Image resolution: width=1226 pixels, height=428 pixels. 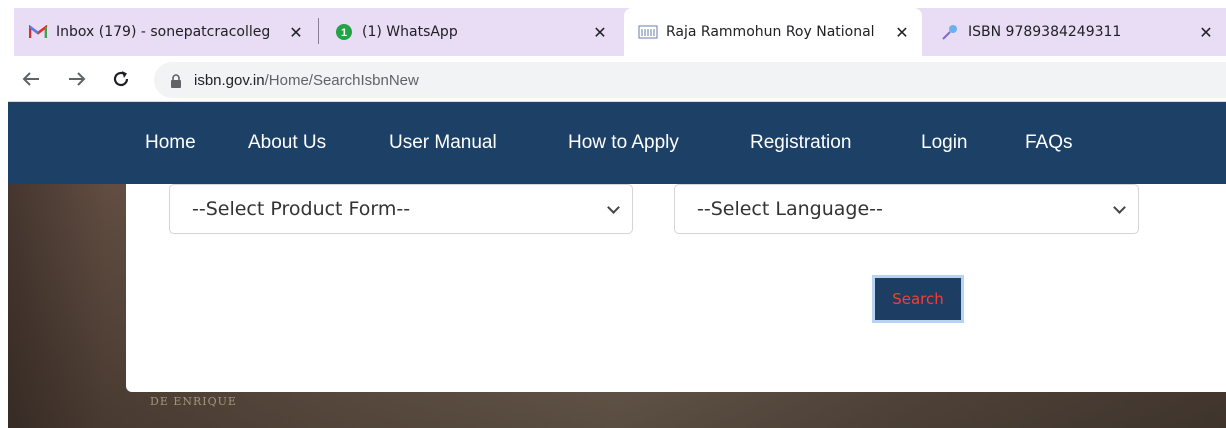 What do you see at coordinates (918, 299) in the screenshot?
I see `search-button: Search` at bounding box center [918, 299].